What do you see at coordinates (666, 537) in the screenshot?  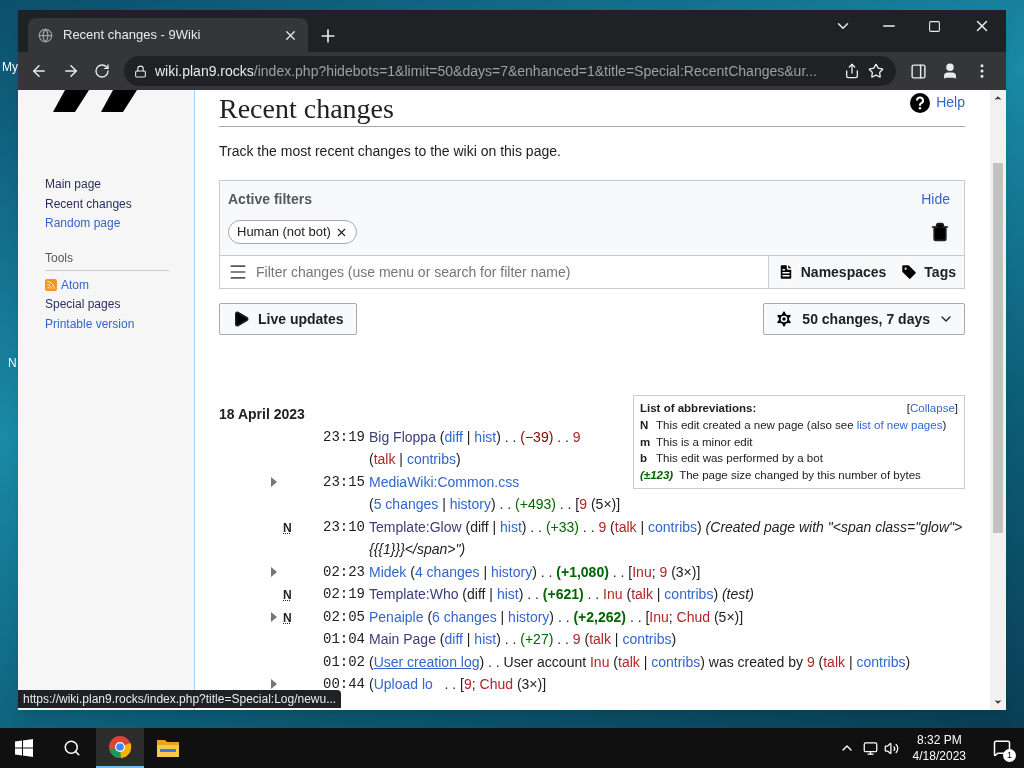 I see `change-entry: Template:Glow (diff | hist) . . (+33) . . 9 (talk | contribs) (Created page with "<span class="glow"> {{{1}}}</span>")` at bounding box center [666, 537].